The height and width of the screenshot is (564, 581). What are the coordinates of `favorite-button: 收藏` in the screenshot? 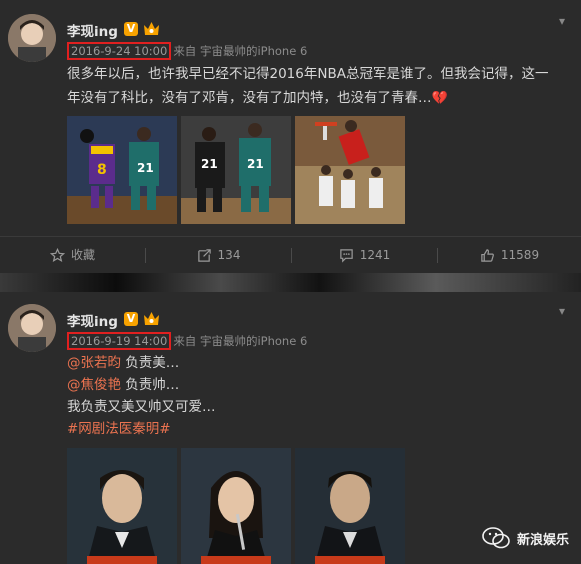 It's located at (72, 255).